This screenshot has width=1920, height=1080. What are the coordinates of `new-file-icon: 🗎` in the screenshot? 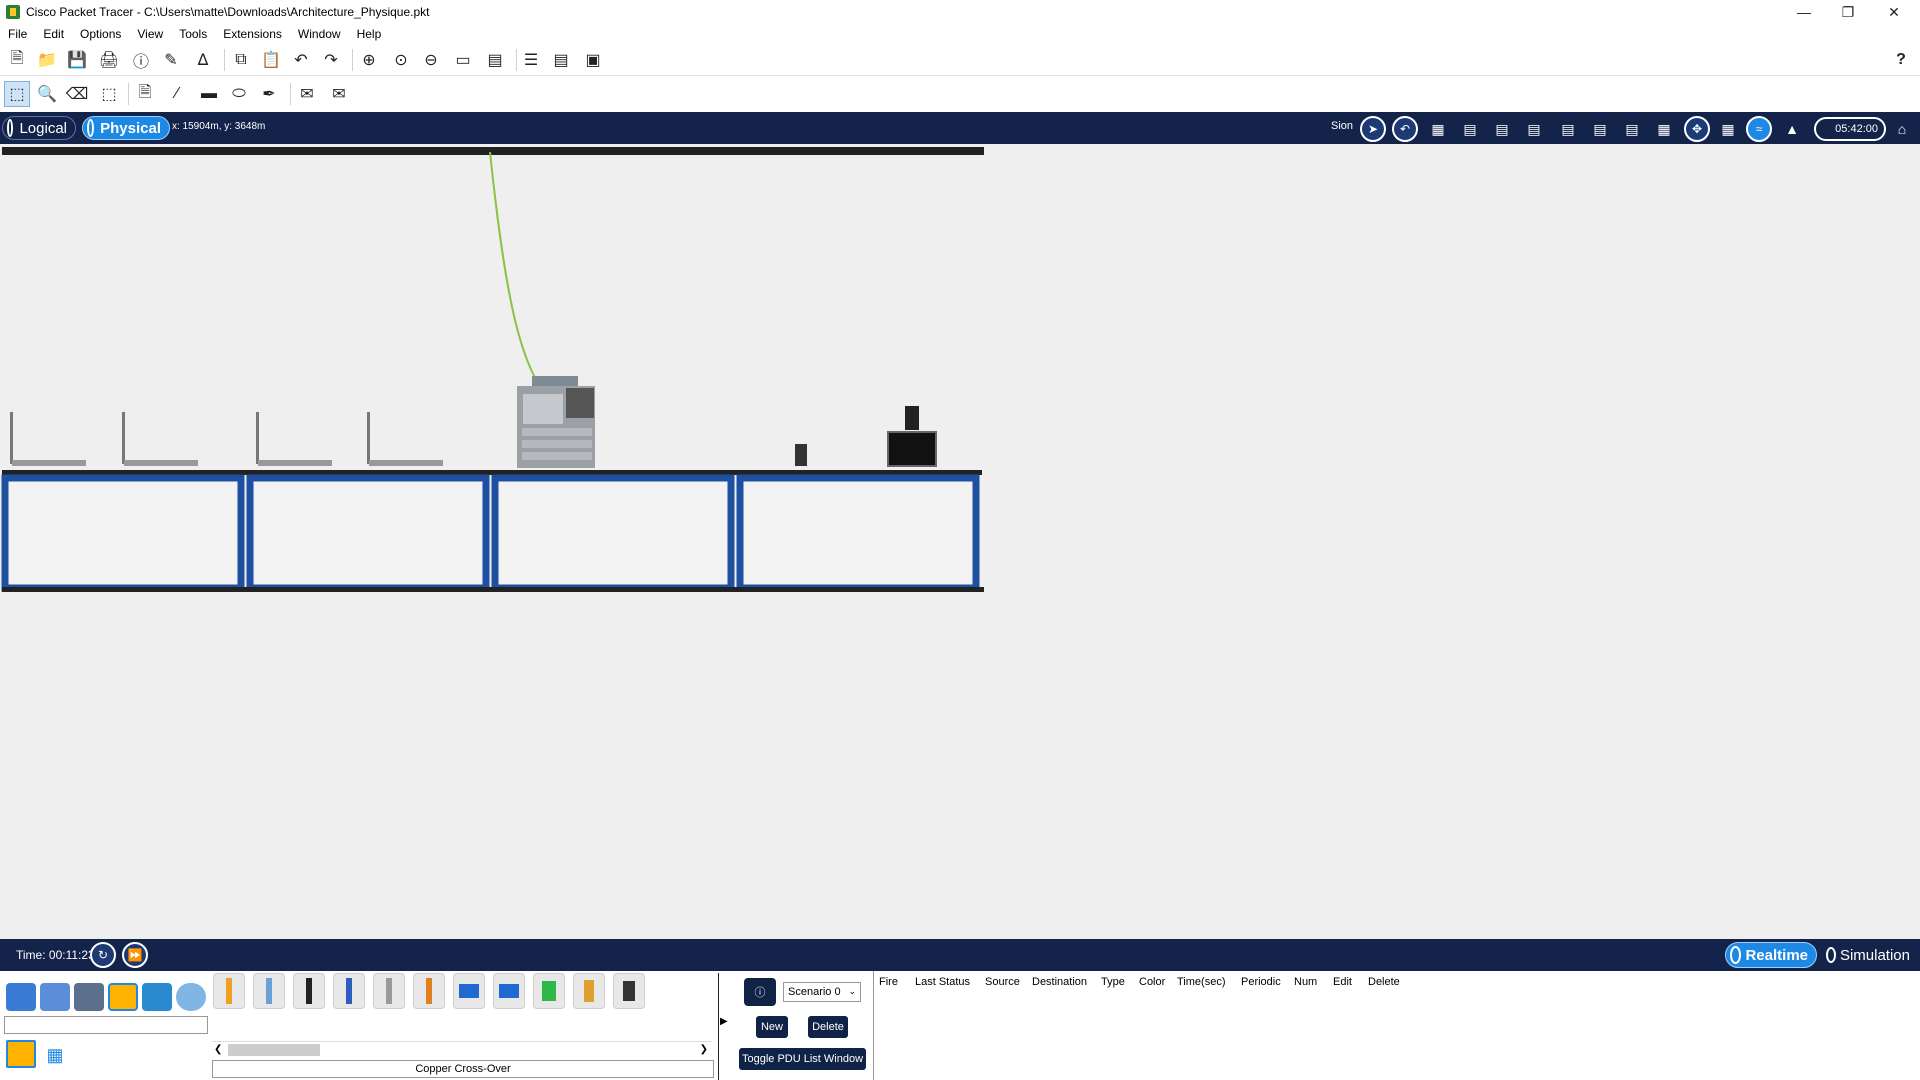 It's located at (17, 60).